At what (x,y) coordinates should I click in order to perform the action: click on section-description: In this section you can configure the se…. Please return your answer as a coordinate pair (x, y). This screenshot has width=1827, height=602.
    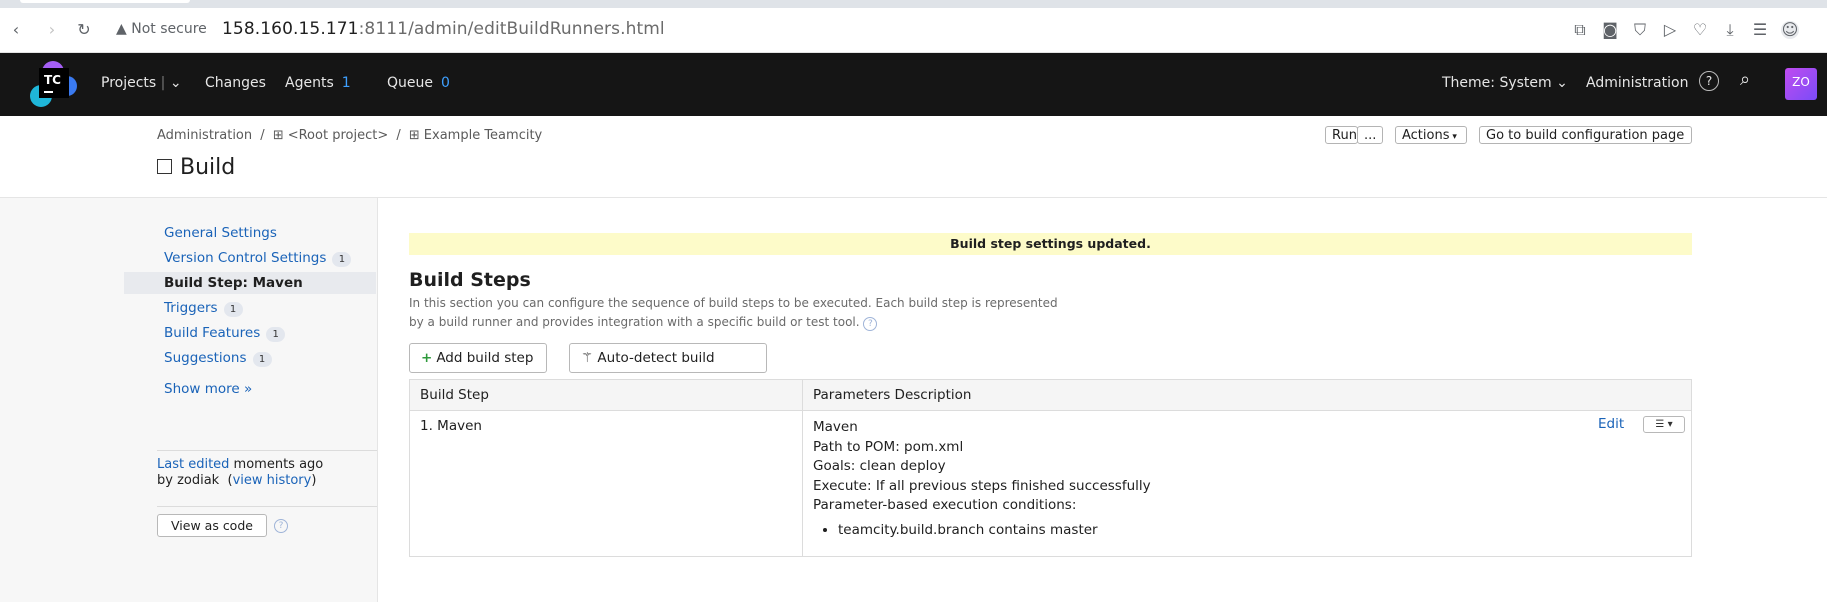
    Looking at the image, I should click on (739, 313).